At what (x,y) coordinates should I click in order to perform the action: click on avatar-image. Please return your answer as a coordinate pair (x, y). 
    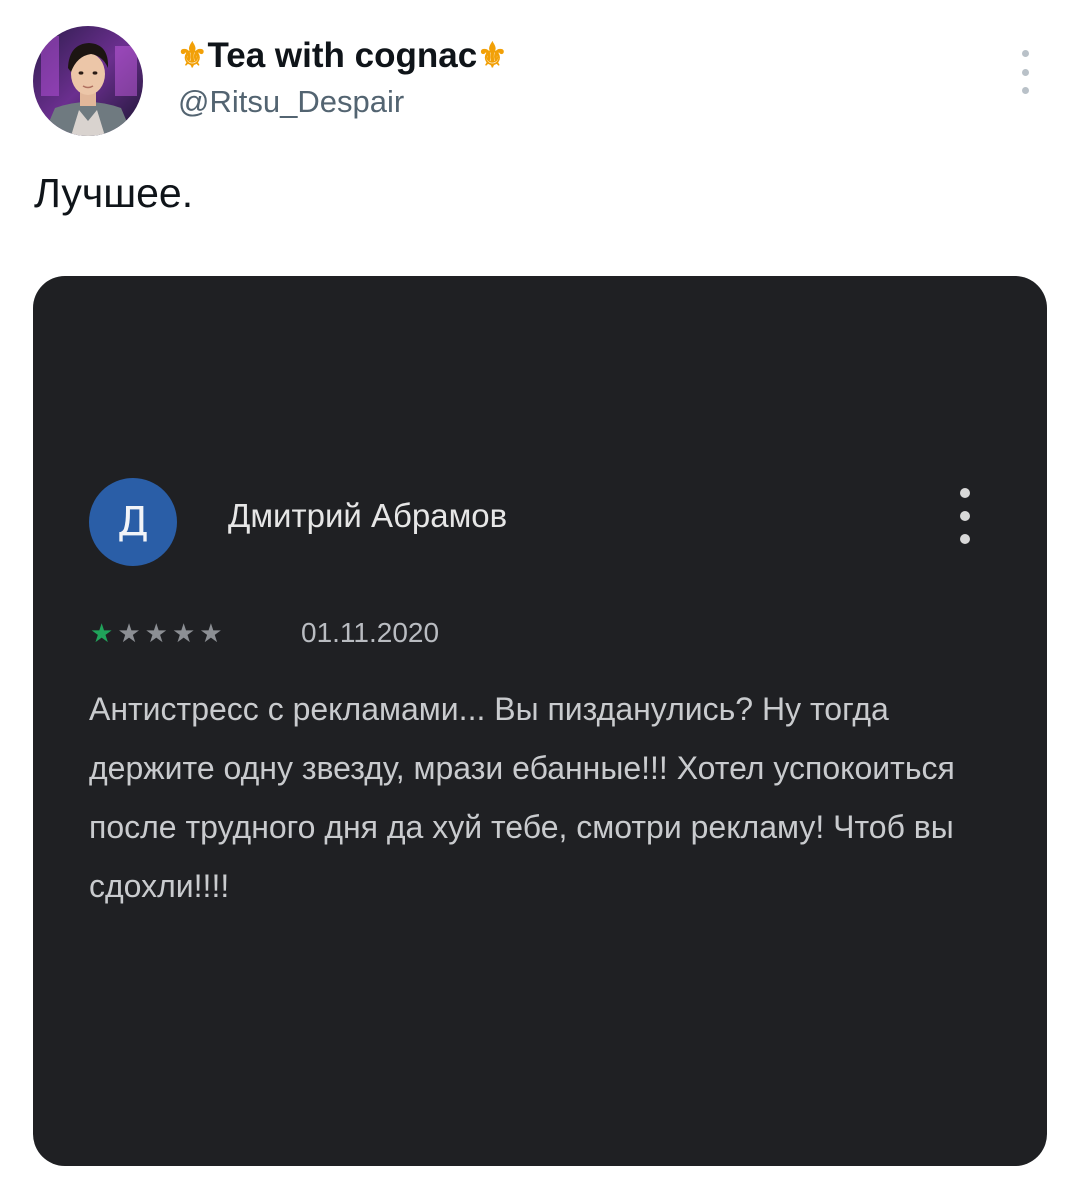
    Looking at the image, I should click on (88, 81).